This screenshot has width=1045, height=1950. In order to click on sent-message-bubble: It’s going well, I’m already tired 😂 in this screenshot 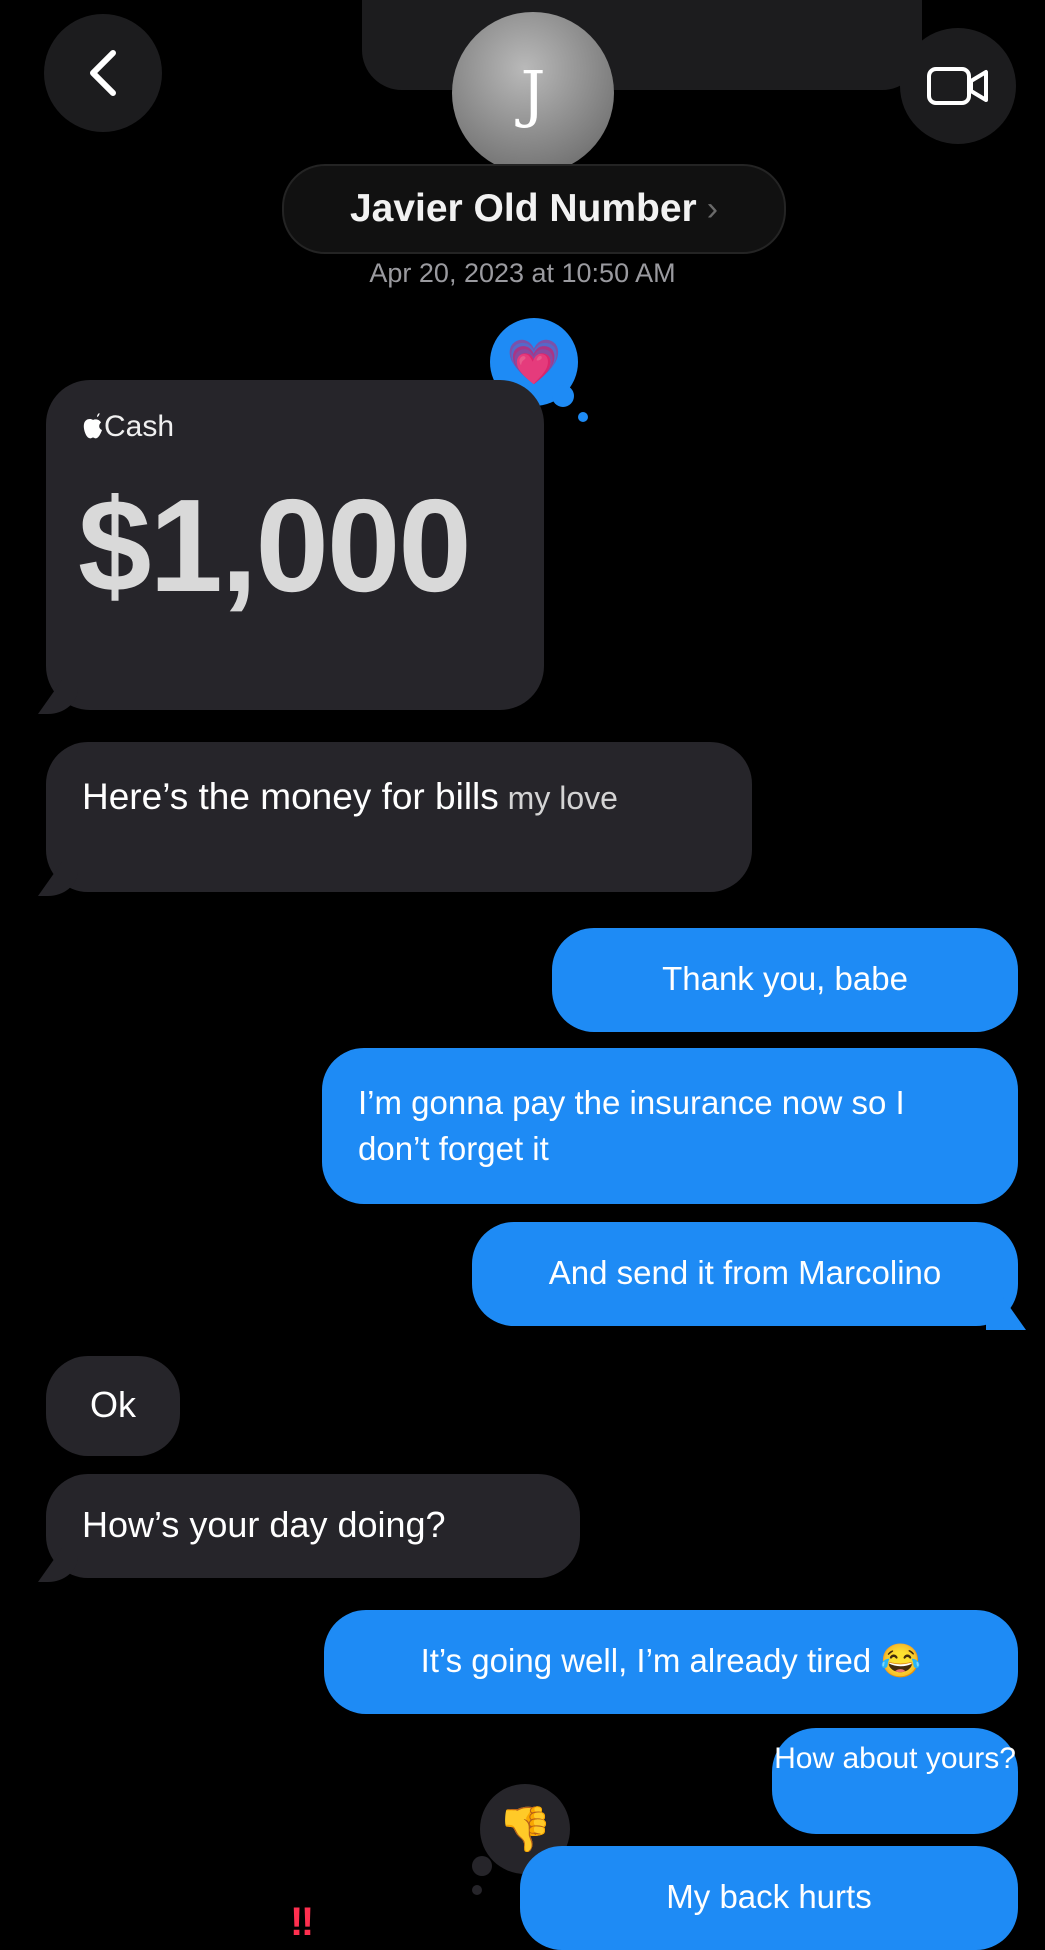, I will do `click(671, 1662)`.